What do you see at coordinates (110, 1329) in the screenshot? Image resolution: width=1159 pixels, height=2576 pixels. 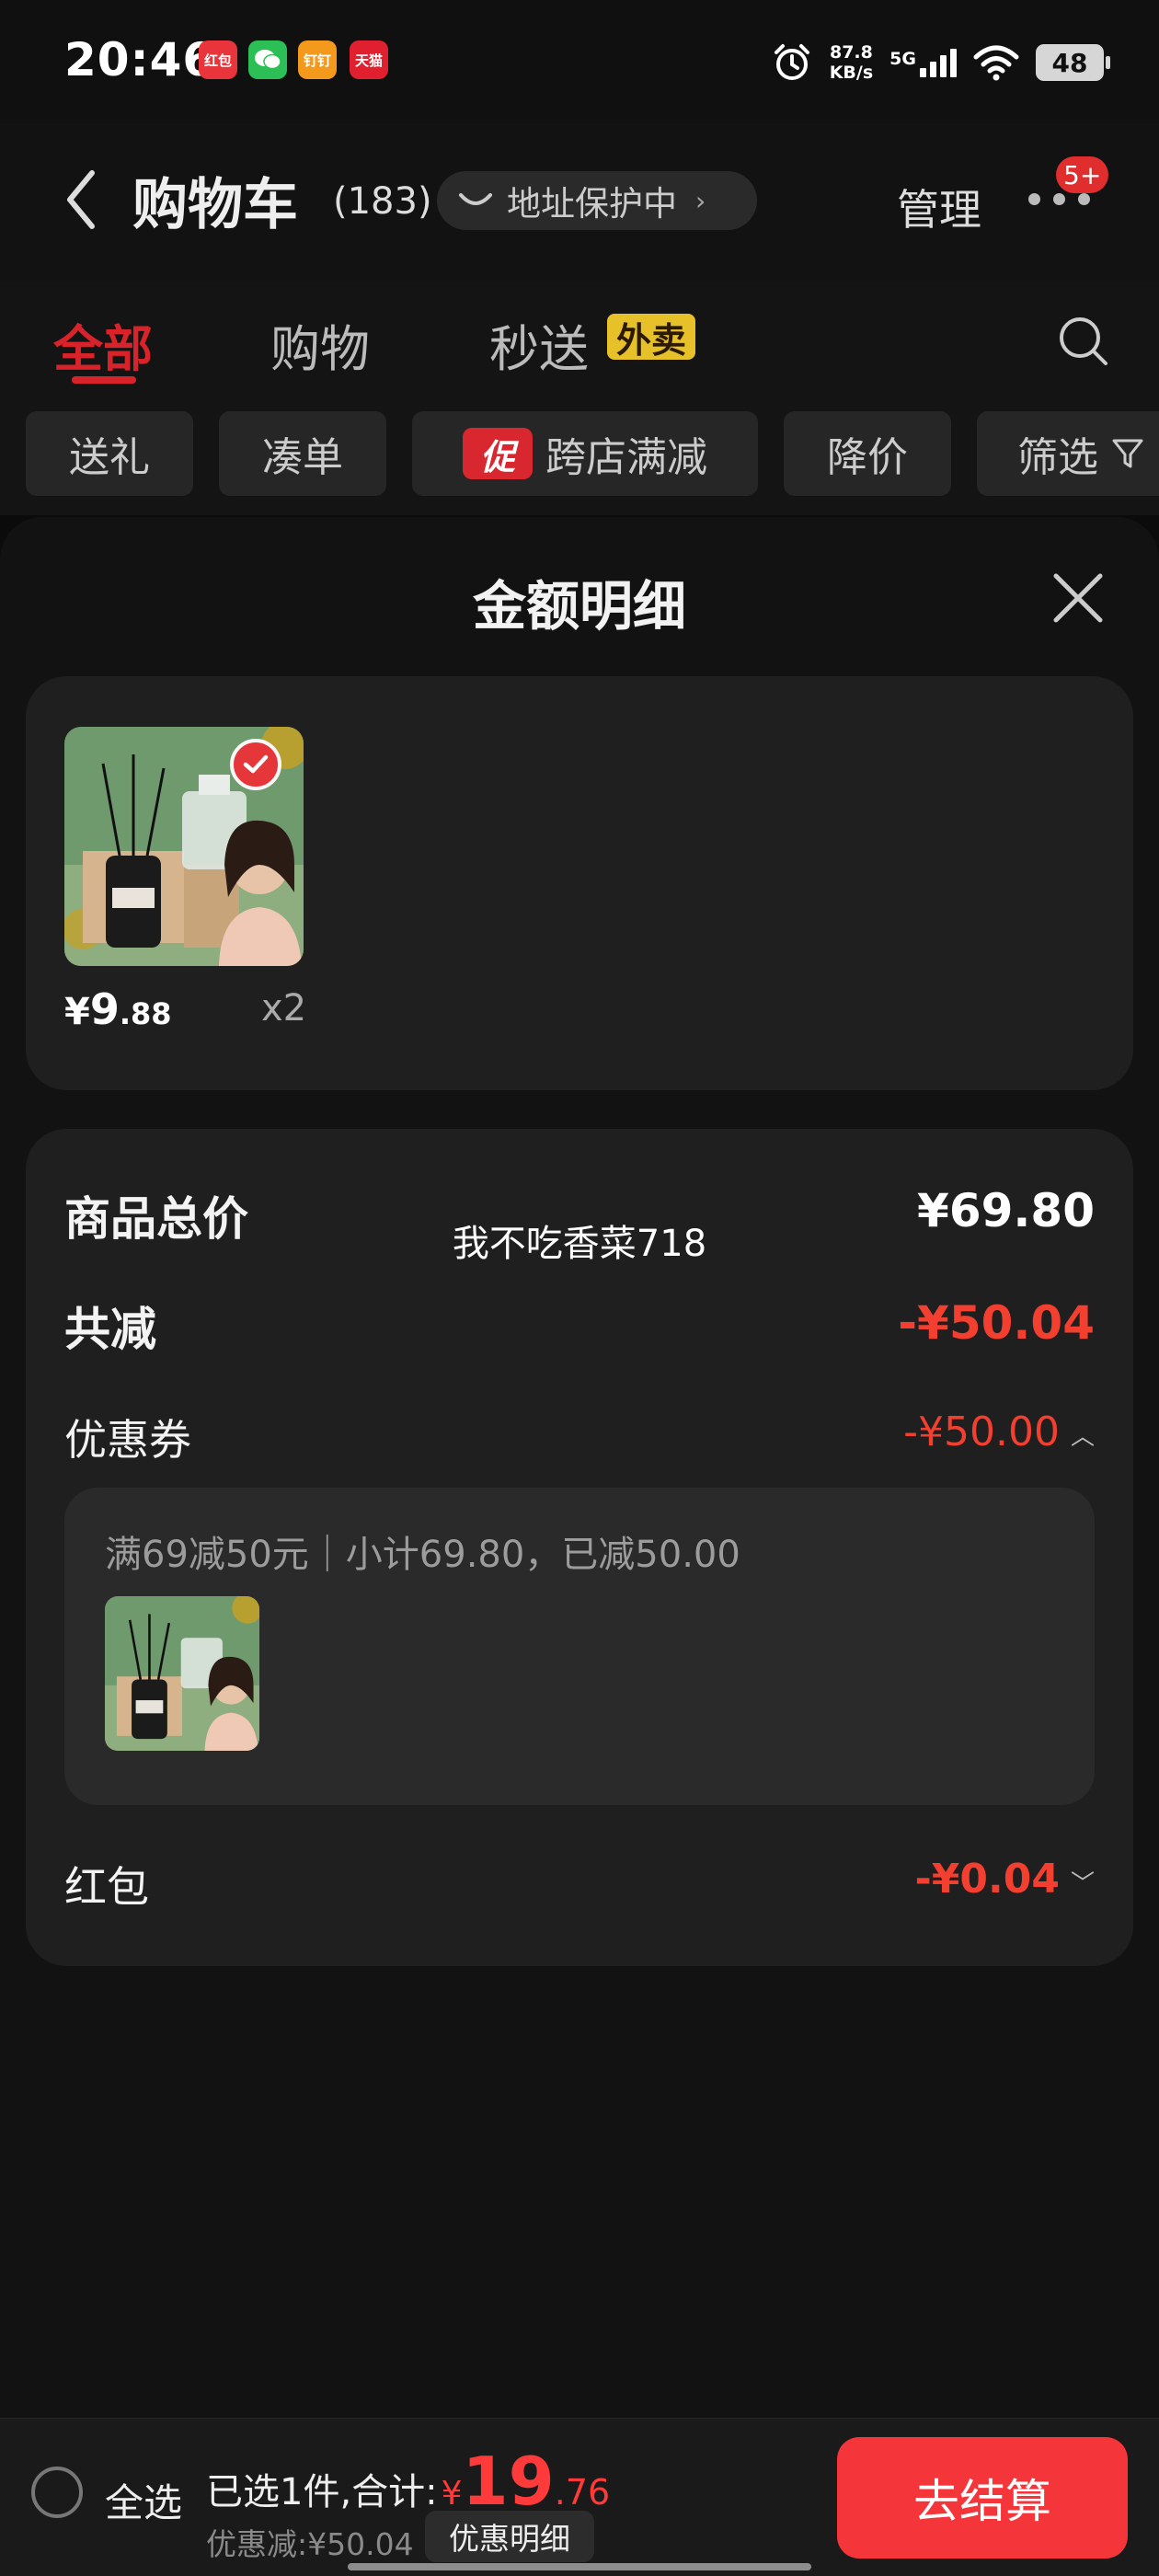 I see `total-reduce-label: 共减` at bounding box center [110, 1329].